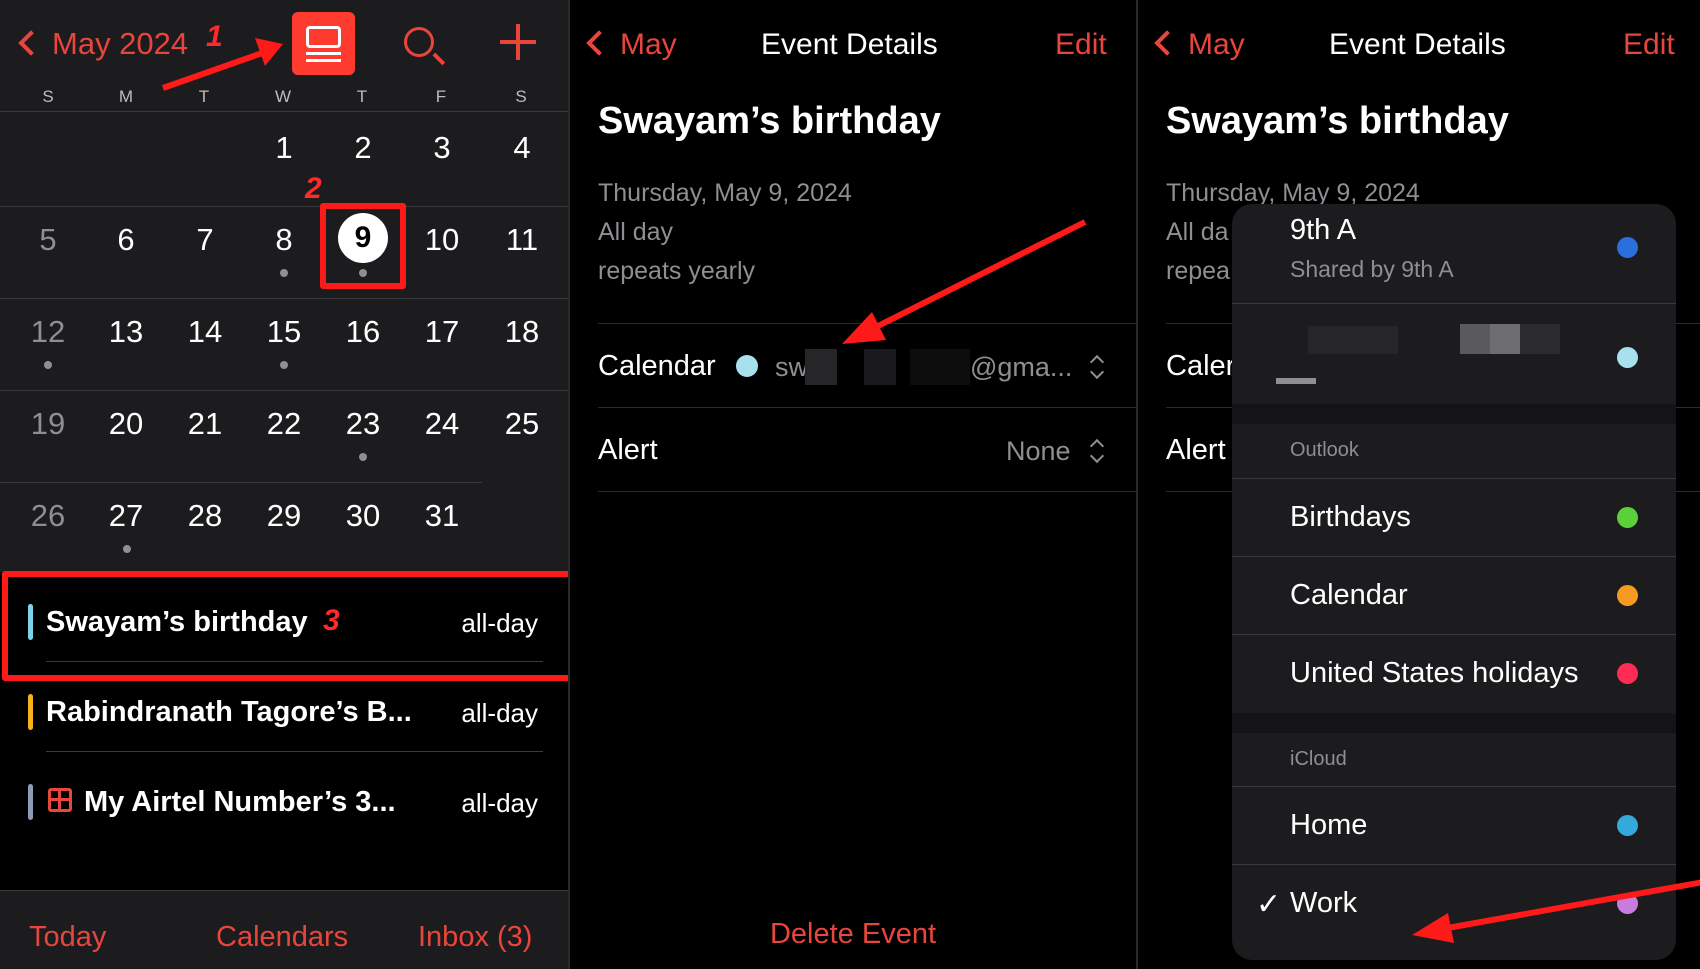 This screenshot has width=1700, height=969. What do you see at coordinates (60, 800) in the screenshot?
I see `gift-icon` at bounding box center [60, 800].